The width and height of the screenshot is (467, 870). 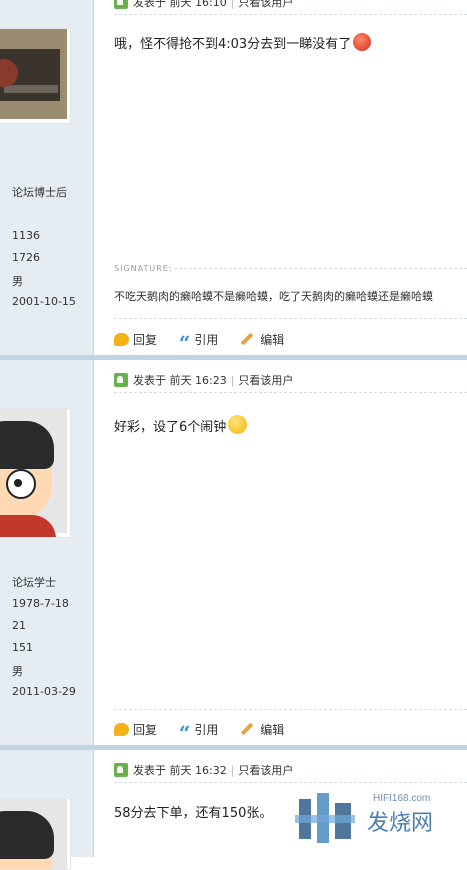 I want to click on post-time: 发表于 前天 16:23, so click(x=180, y=380).